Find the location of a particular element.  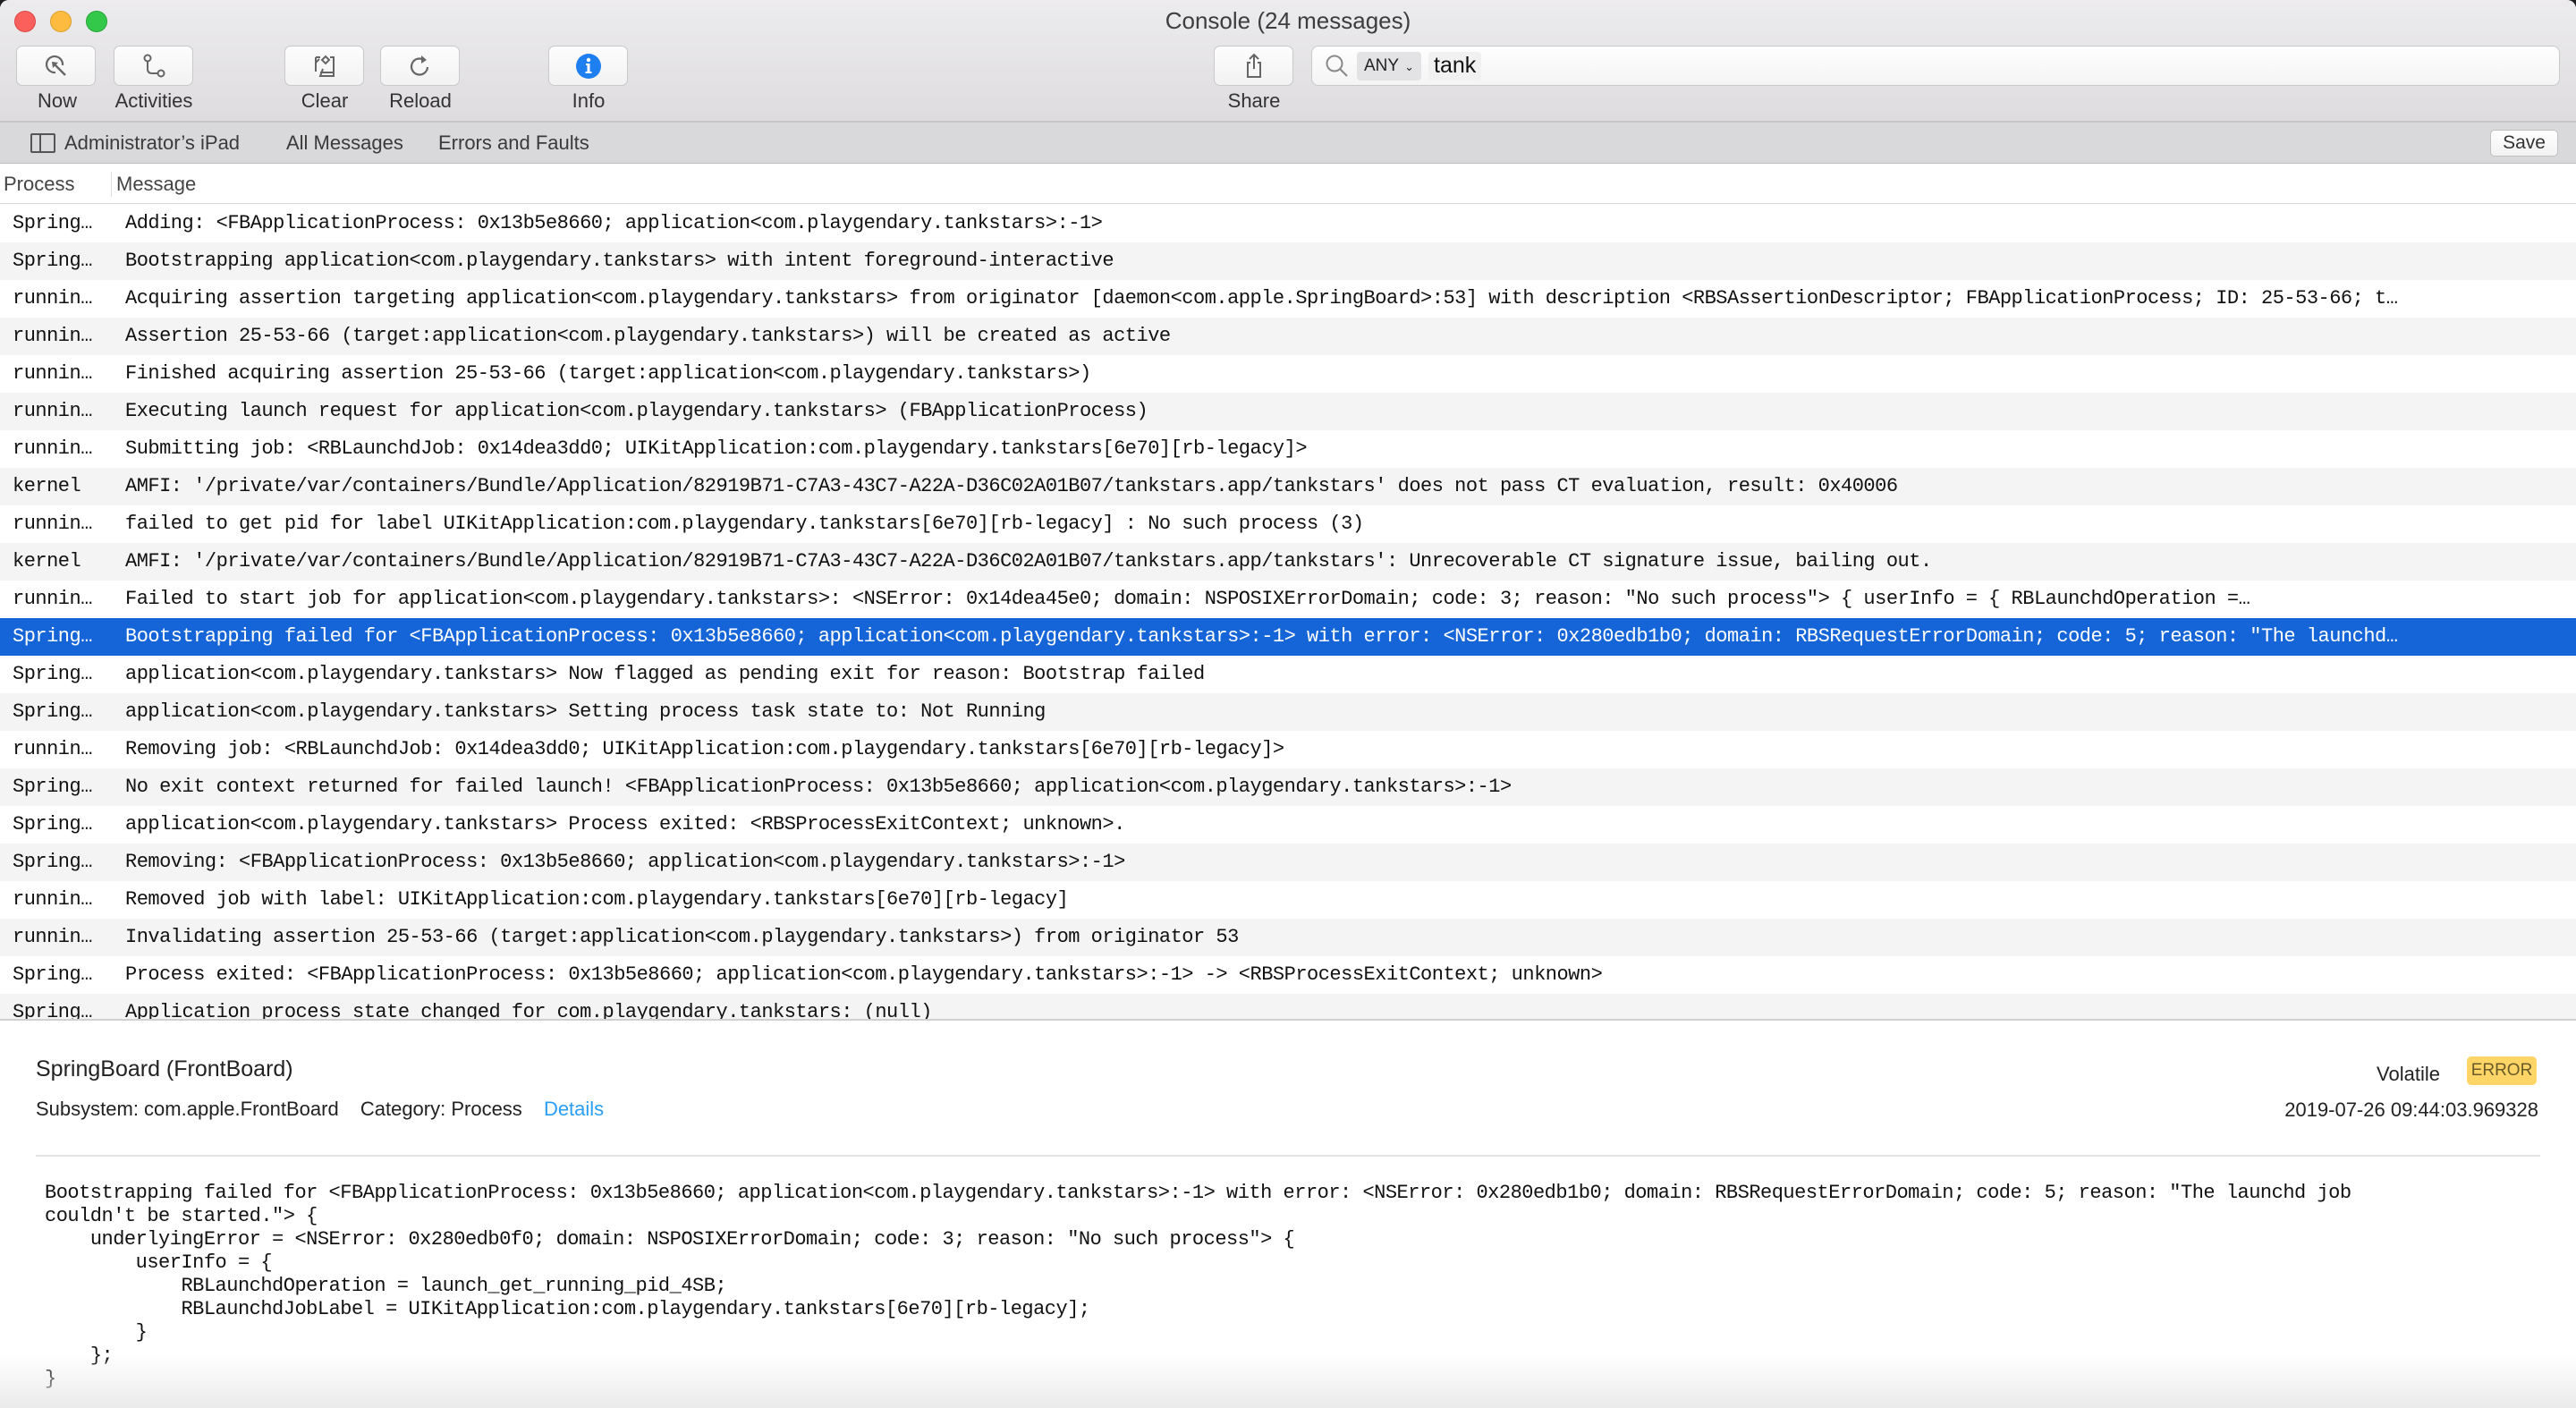

detail-timestamp: 2019-07-26 09:44:03.969328 is located at coordinates (2411, 1109).